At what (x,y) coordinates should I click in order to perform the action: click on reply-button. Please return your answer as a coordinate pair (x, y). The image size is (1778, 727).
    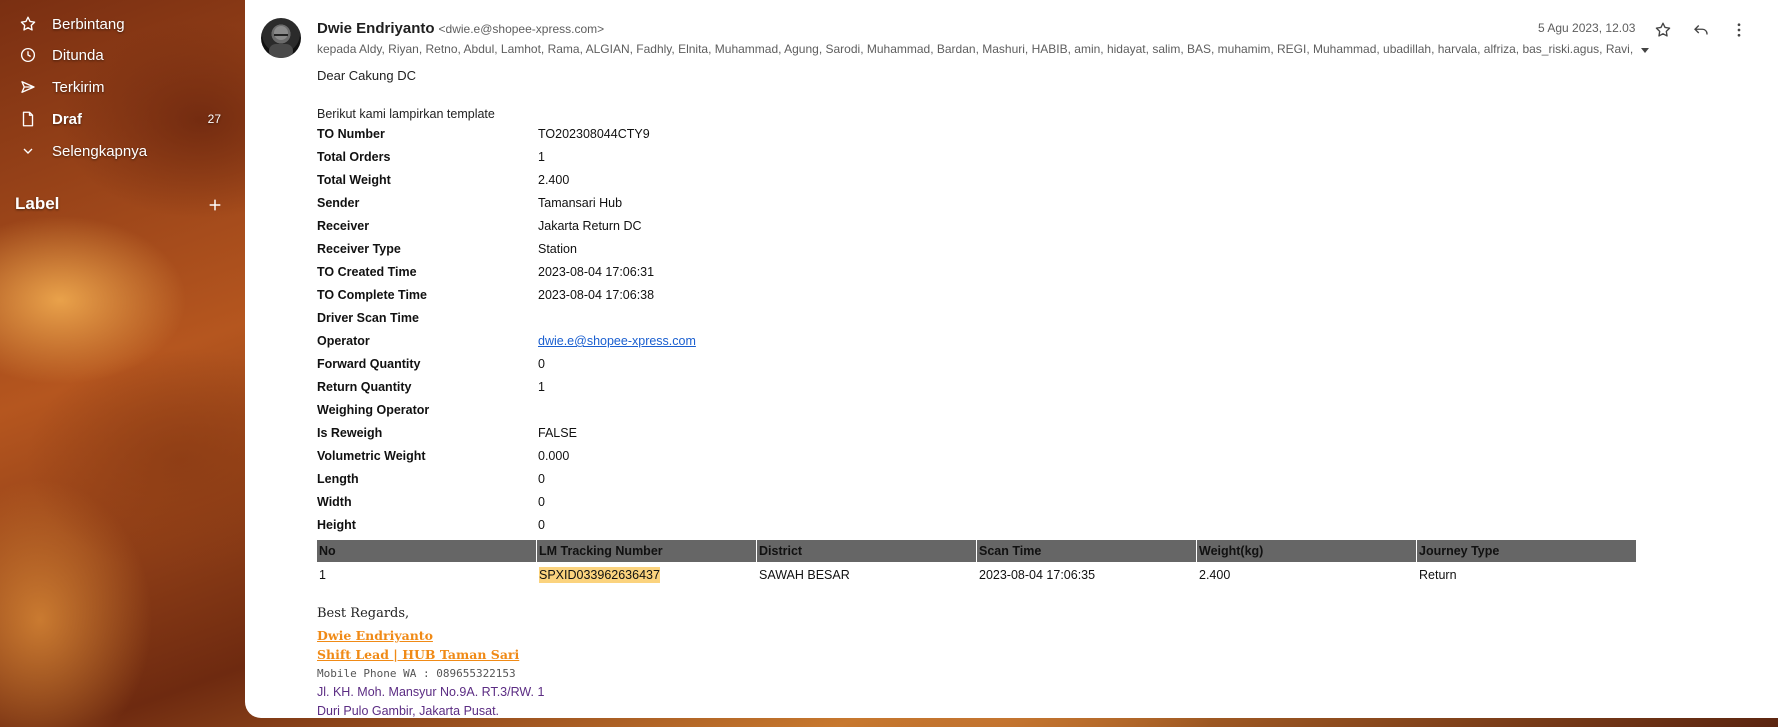
    Looking at the image, I should click on (1701, 30).